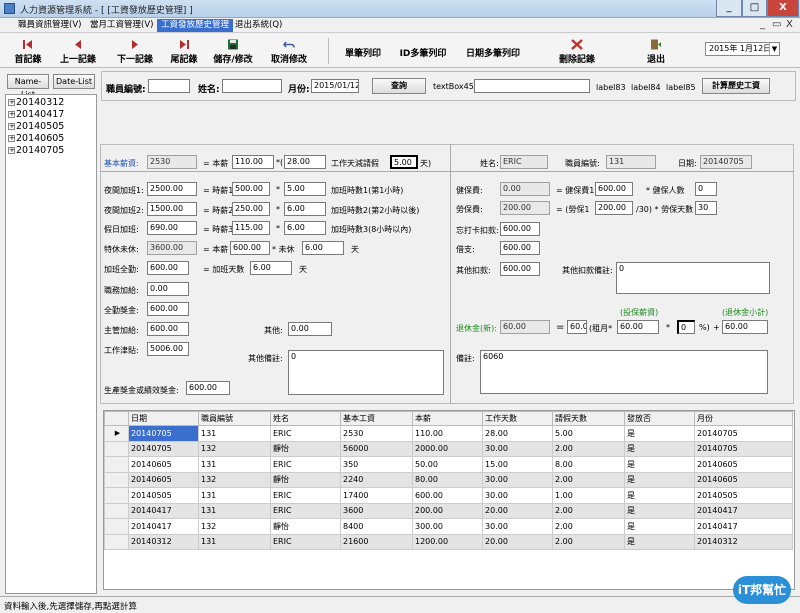 This screenshot has height=613, width=800. What do you see at coordinates (271, 268) in the screenshot?
I see `ot-days-input: 6.00` at bounding box center [271, 268].